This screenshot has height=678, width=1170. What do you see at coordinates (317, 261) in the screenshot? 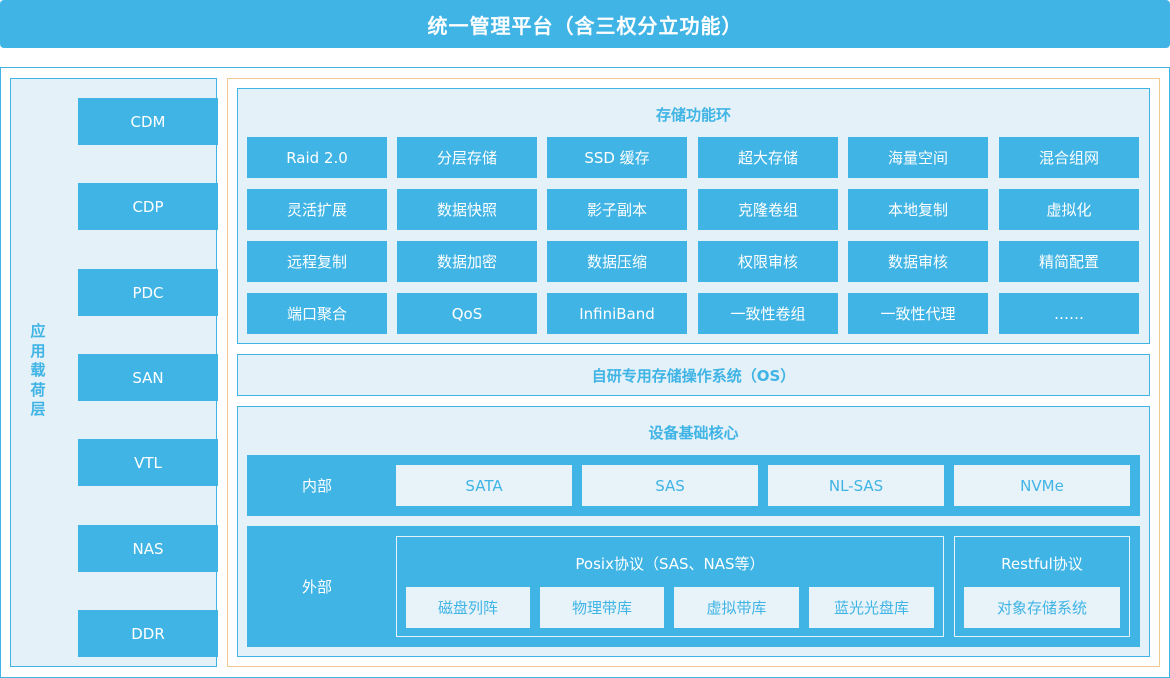
I see `feature-remote-replication: 远程复制` at bounding box center [317, 261].